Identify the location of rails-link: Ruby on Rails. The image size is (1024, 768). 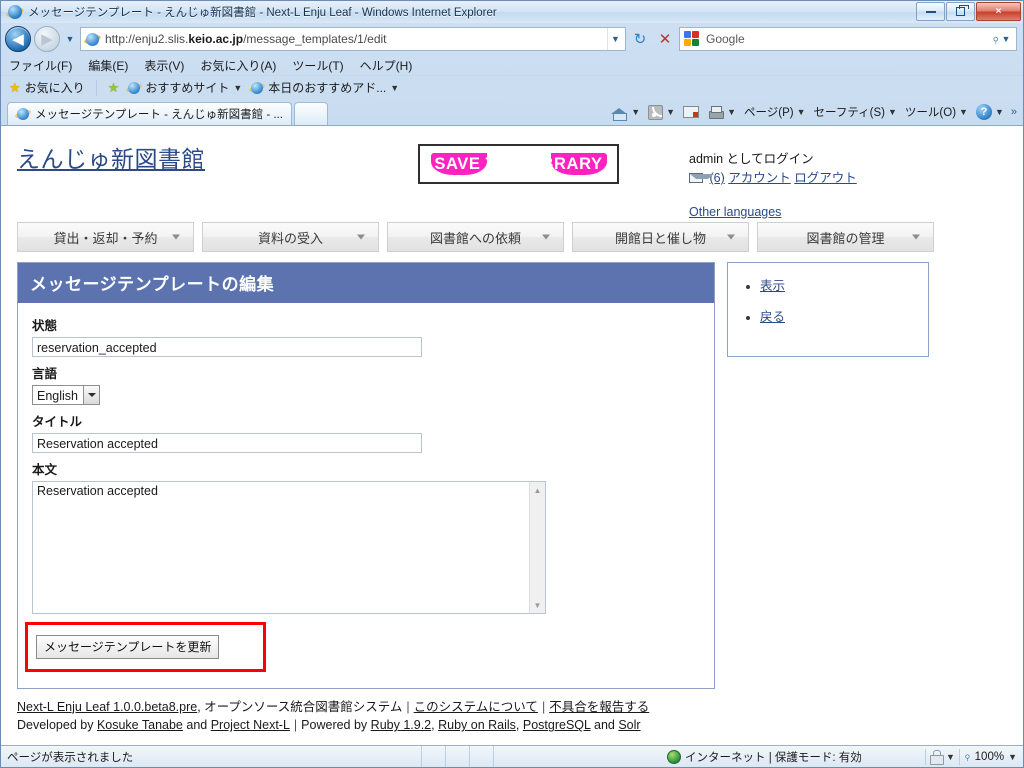
(477, 725).